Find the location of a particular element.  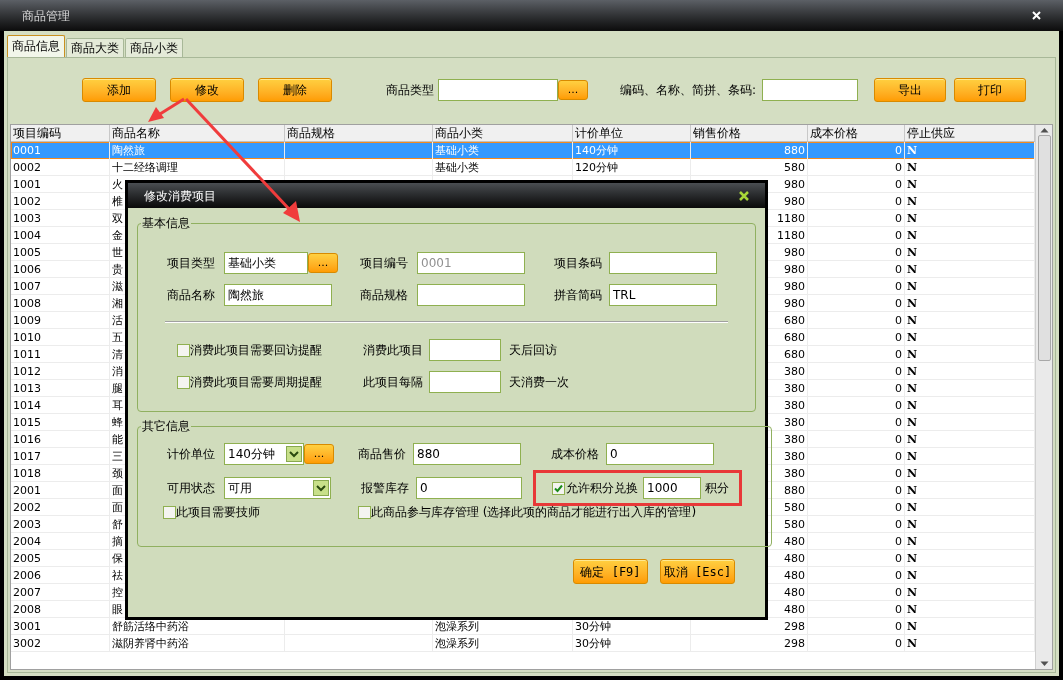

table-cell: 消 is located at coordinates (117, 371).